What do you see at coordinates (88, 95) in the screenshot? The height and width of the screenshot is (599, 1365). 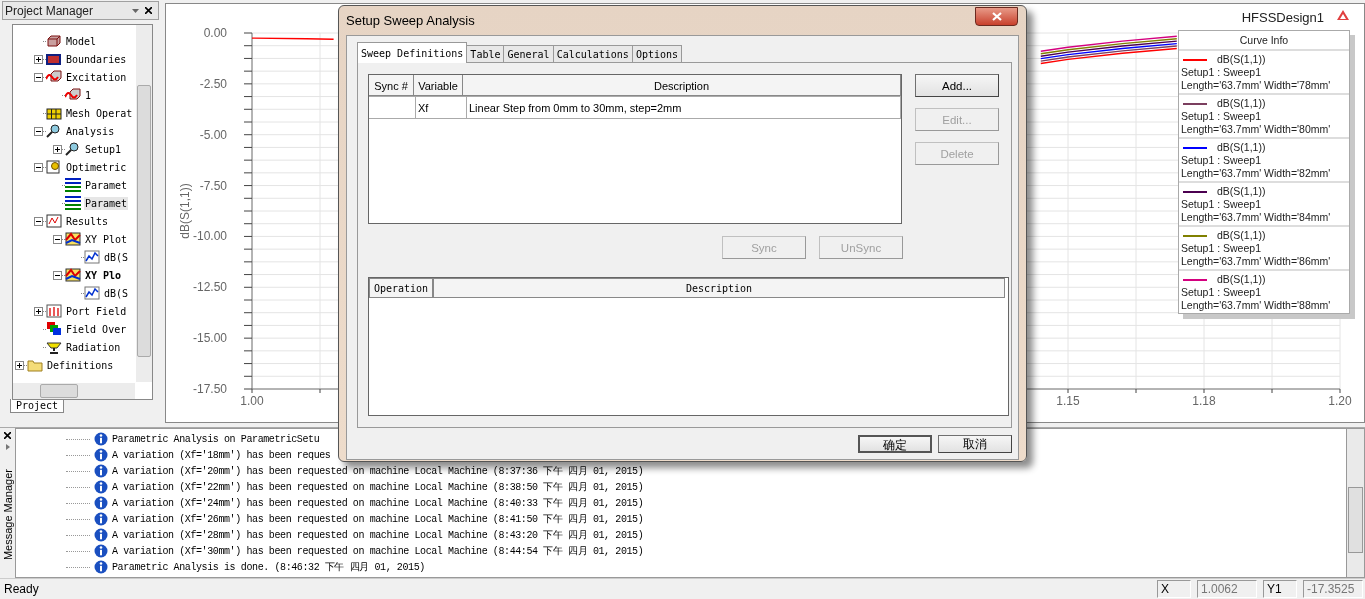 I see `tree-item: 1` at bounding box center [88, 95].